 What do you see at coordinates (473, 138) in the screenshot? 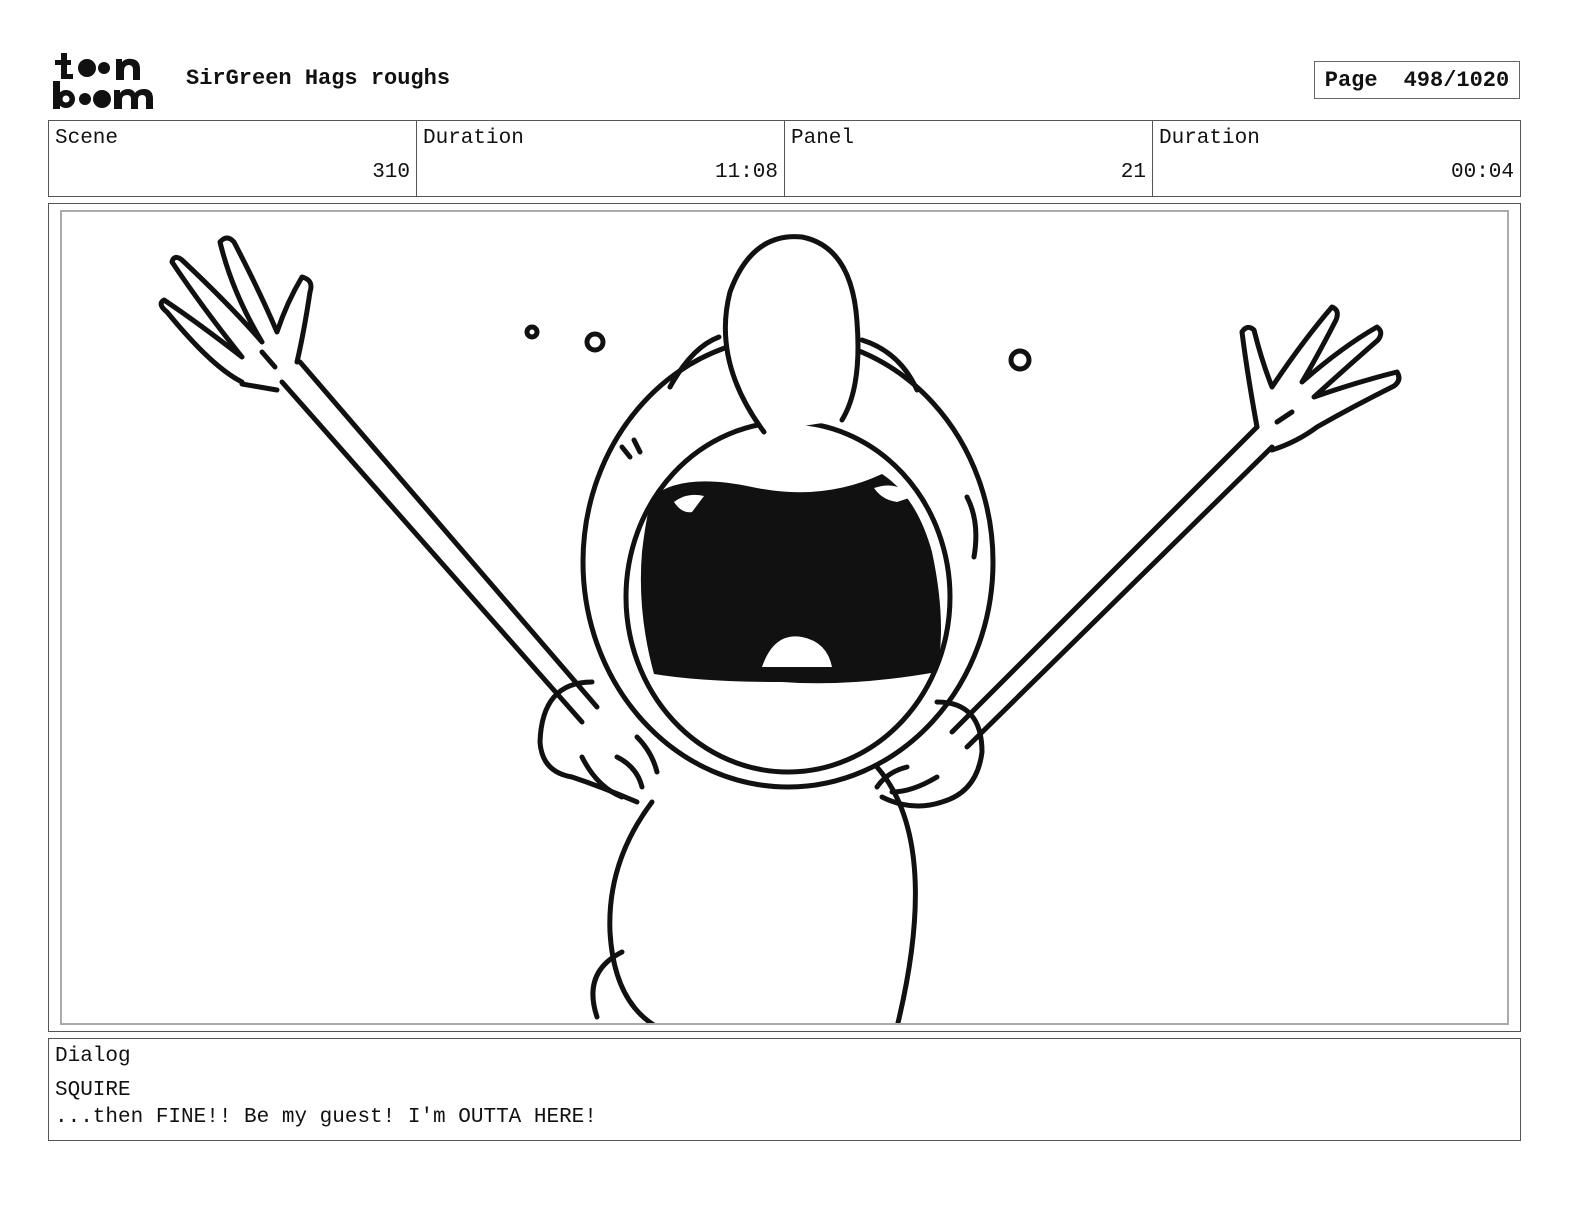
I see `scene-duration-label: Duration` at bounding box center [473, 138].